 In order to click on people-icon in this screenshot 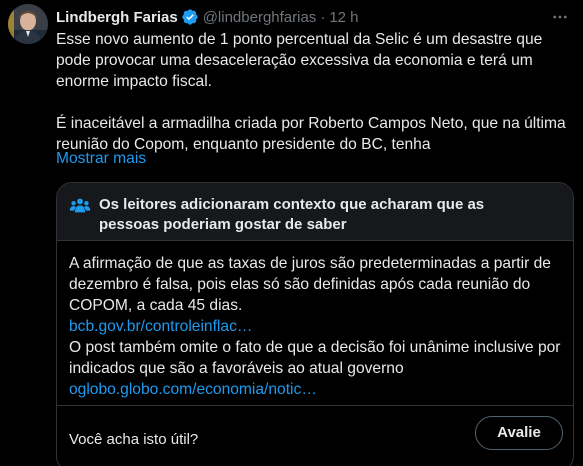, I will do `click(80, 206)`.